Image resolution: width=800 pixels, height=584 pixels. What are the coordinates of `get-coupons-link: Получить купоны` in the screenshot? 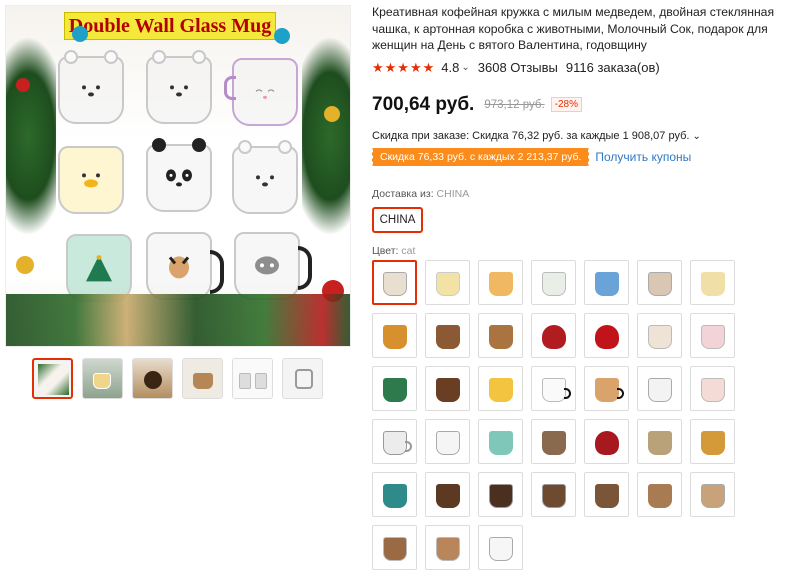 It's located at (643, 157).